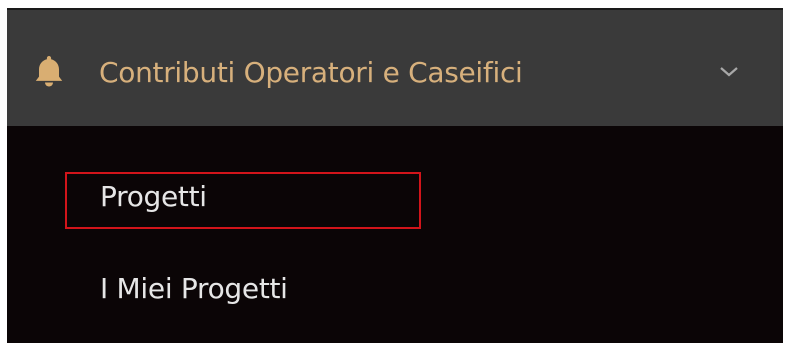  Describe the element at coordinates (153, 197) in the screenshot. I see `submenu-item-progetti: Progetti` at that location.